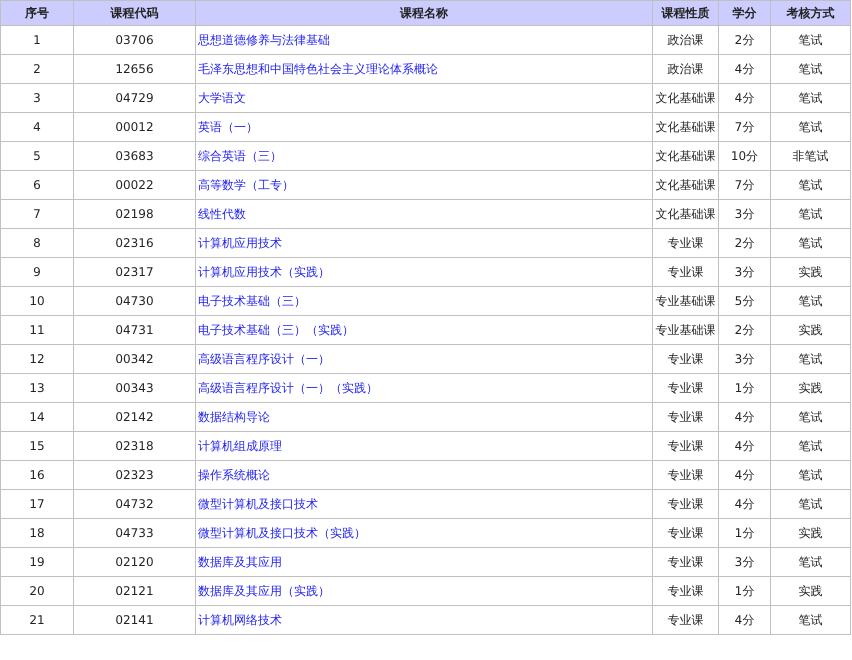  I want to click on column-header: 课程性质, so click(685, 13).